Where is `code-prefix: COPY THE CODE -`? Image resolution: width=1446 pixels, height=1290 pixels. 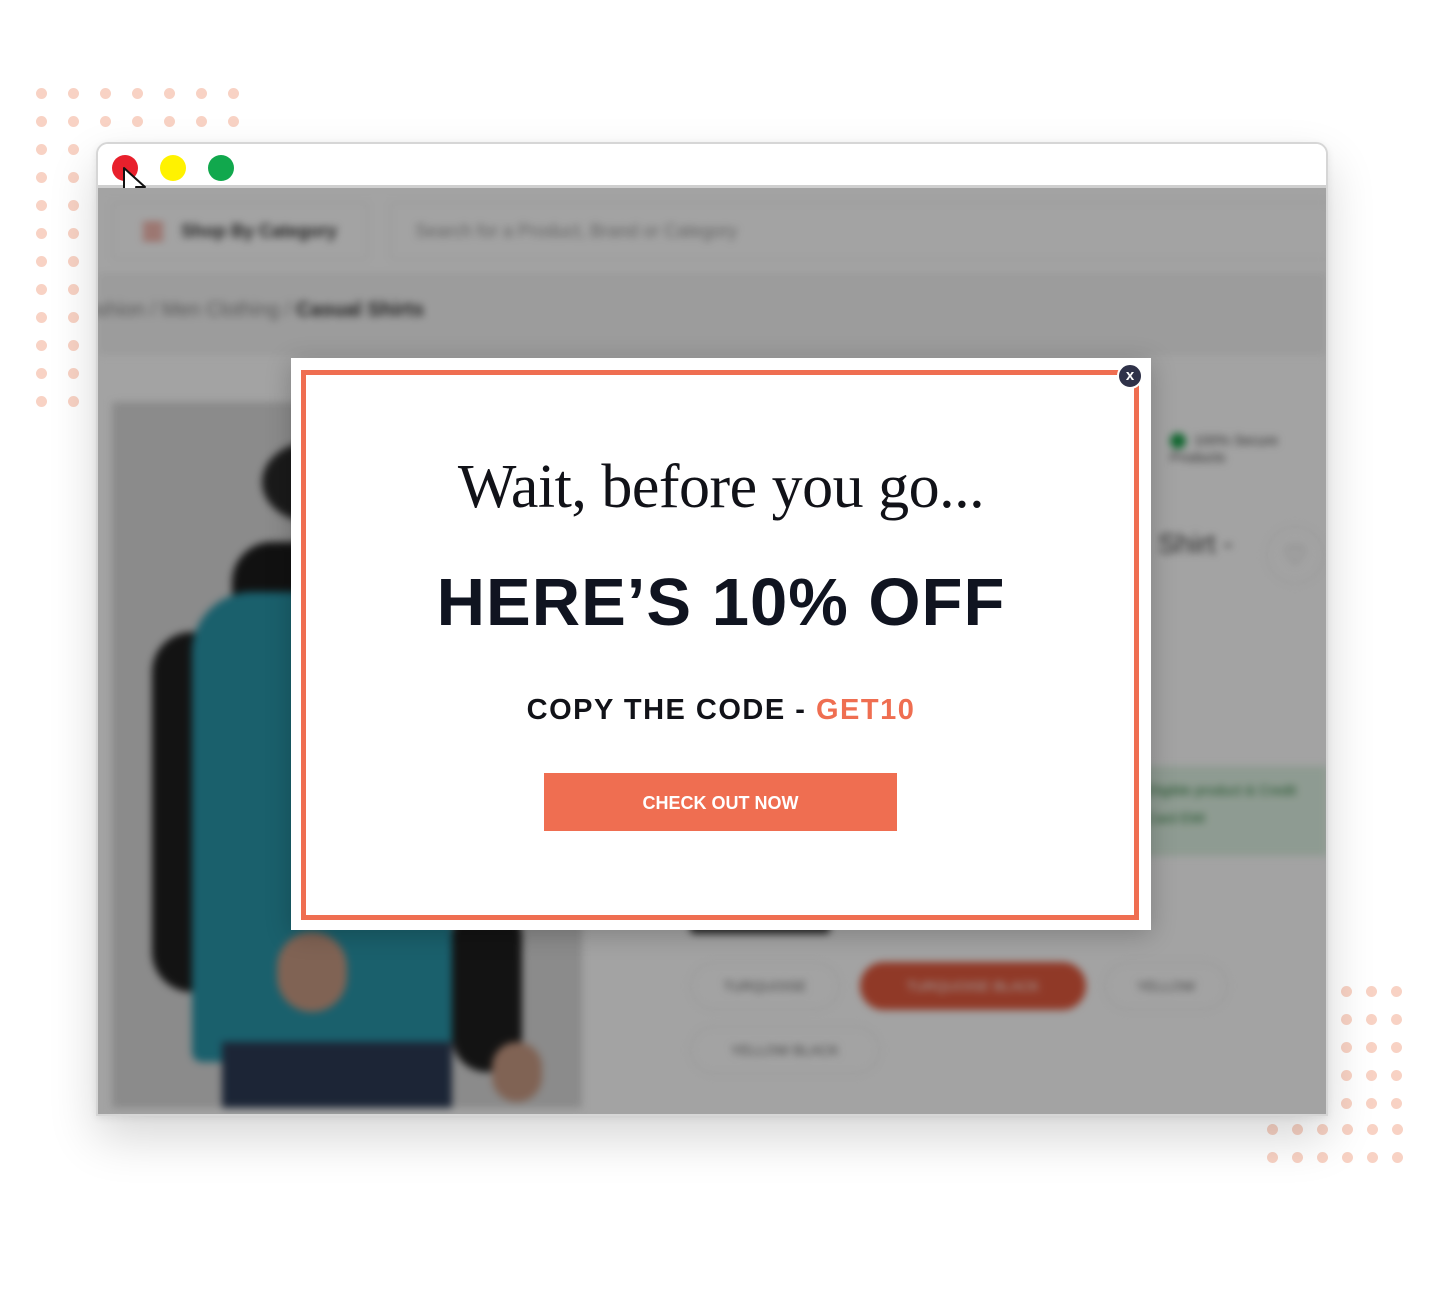 code-prefix: COPY THE CODE - is located at coordinates (671, 710).